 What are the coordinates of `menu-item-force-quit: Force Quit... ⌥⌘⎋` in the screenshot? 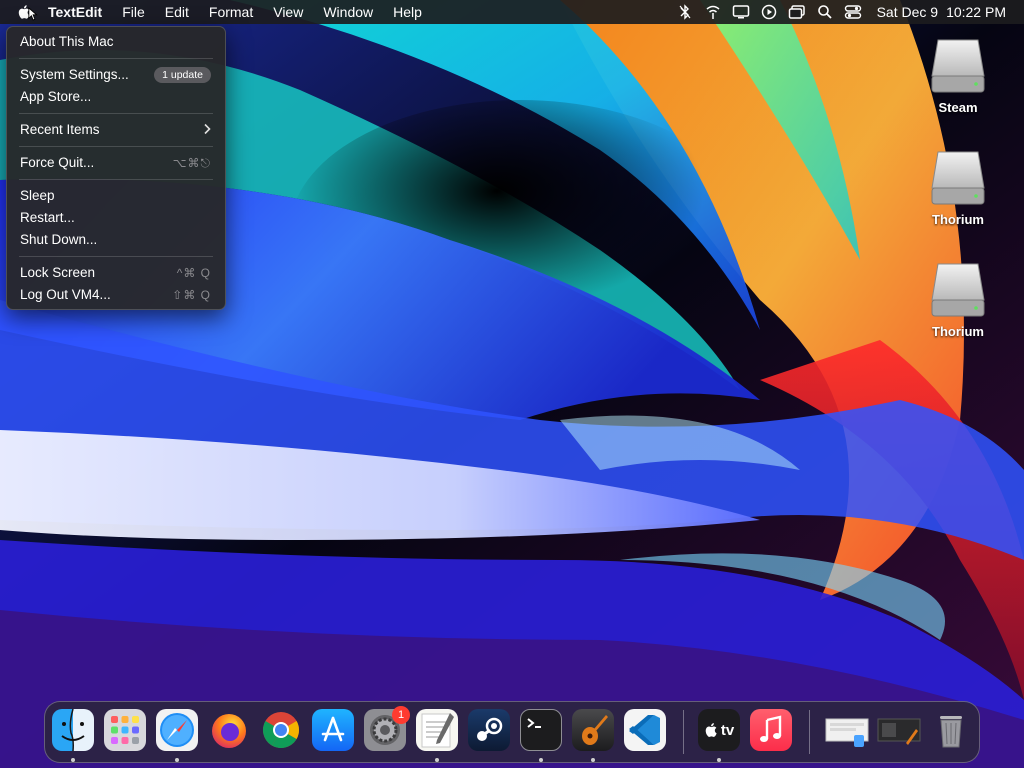 It's located at (116, 163).